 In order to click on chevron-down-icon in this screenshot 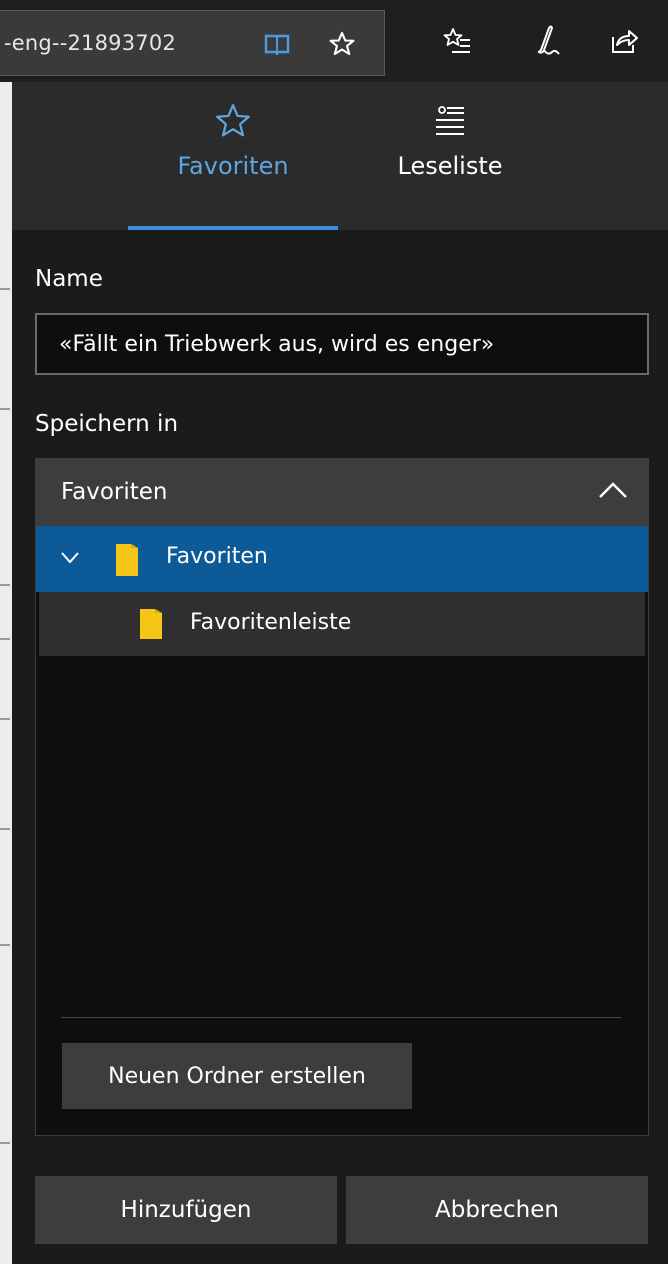, I will do `click(70, 559)`.